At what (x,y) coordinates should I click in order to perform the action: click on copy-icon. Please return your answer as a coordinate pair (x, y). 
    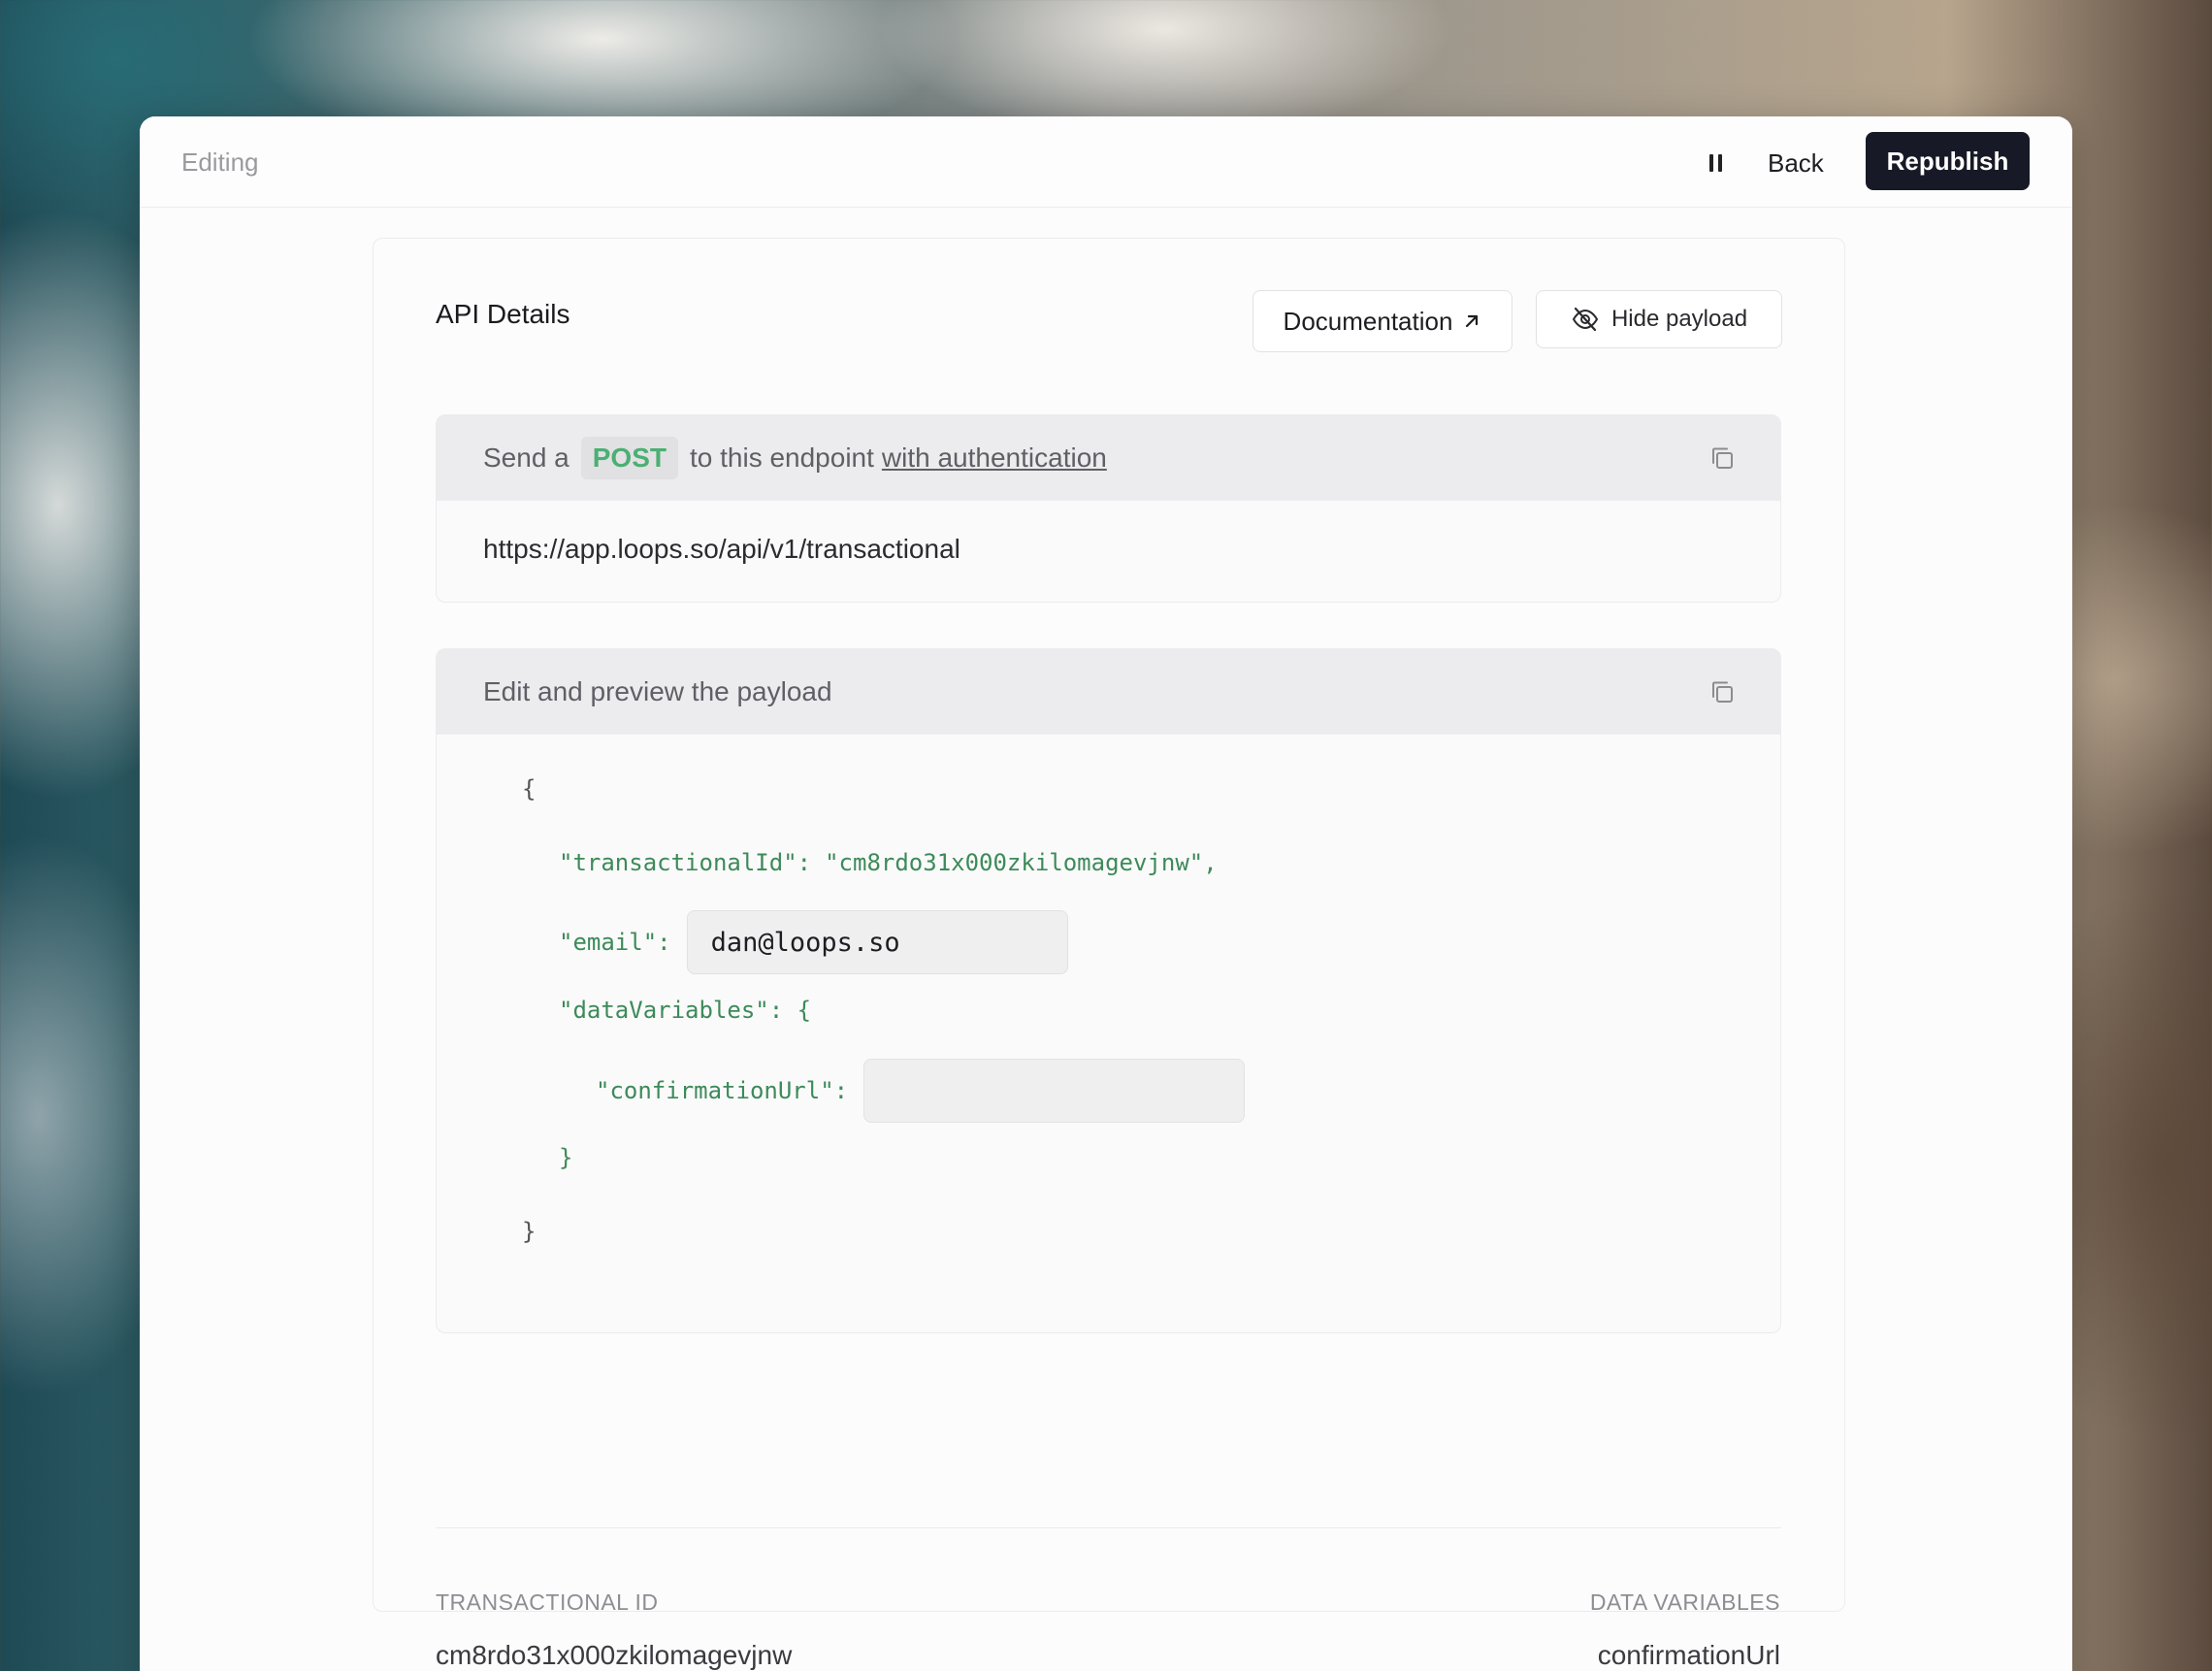
    Looking at the image, I should click on (1722, 458).